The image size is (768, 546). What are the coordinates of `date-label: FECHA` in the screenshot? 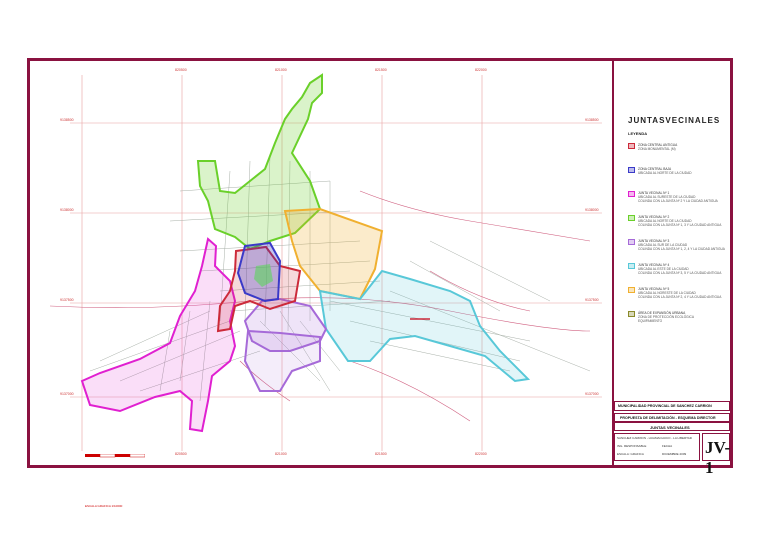 It's located at (667, 446).